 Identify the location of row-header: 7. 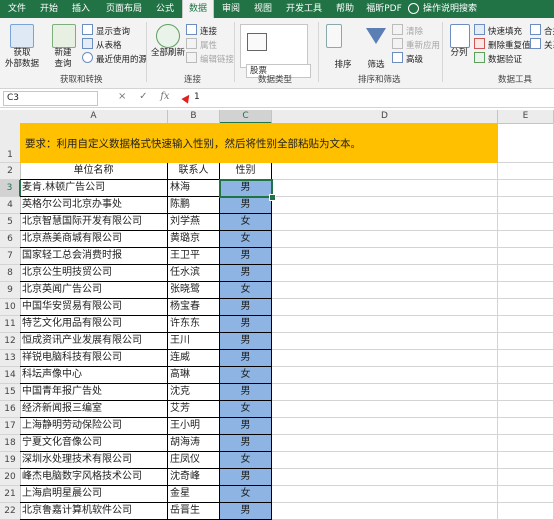
(10, 256).